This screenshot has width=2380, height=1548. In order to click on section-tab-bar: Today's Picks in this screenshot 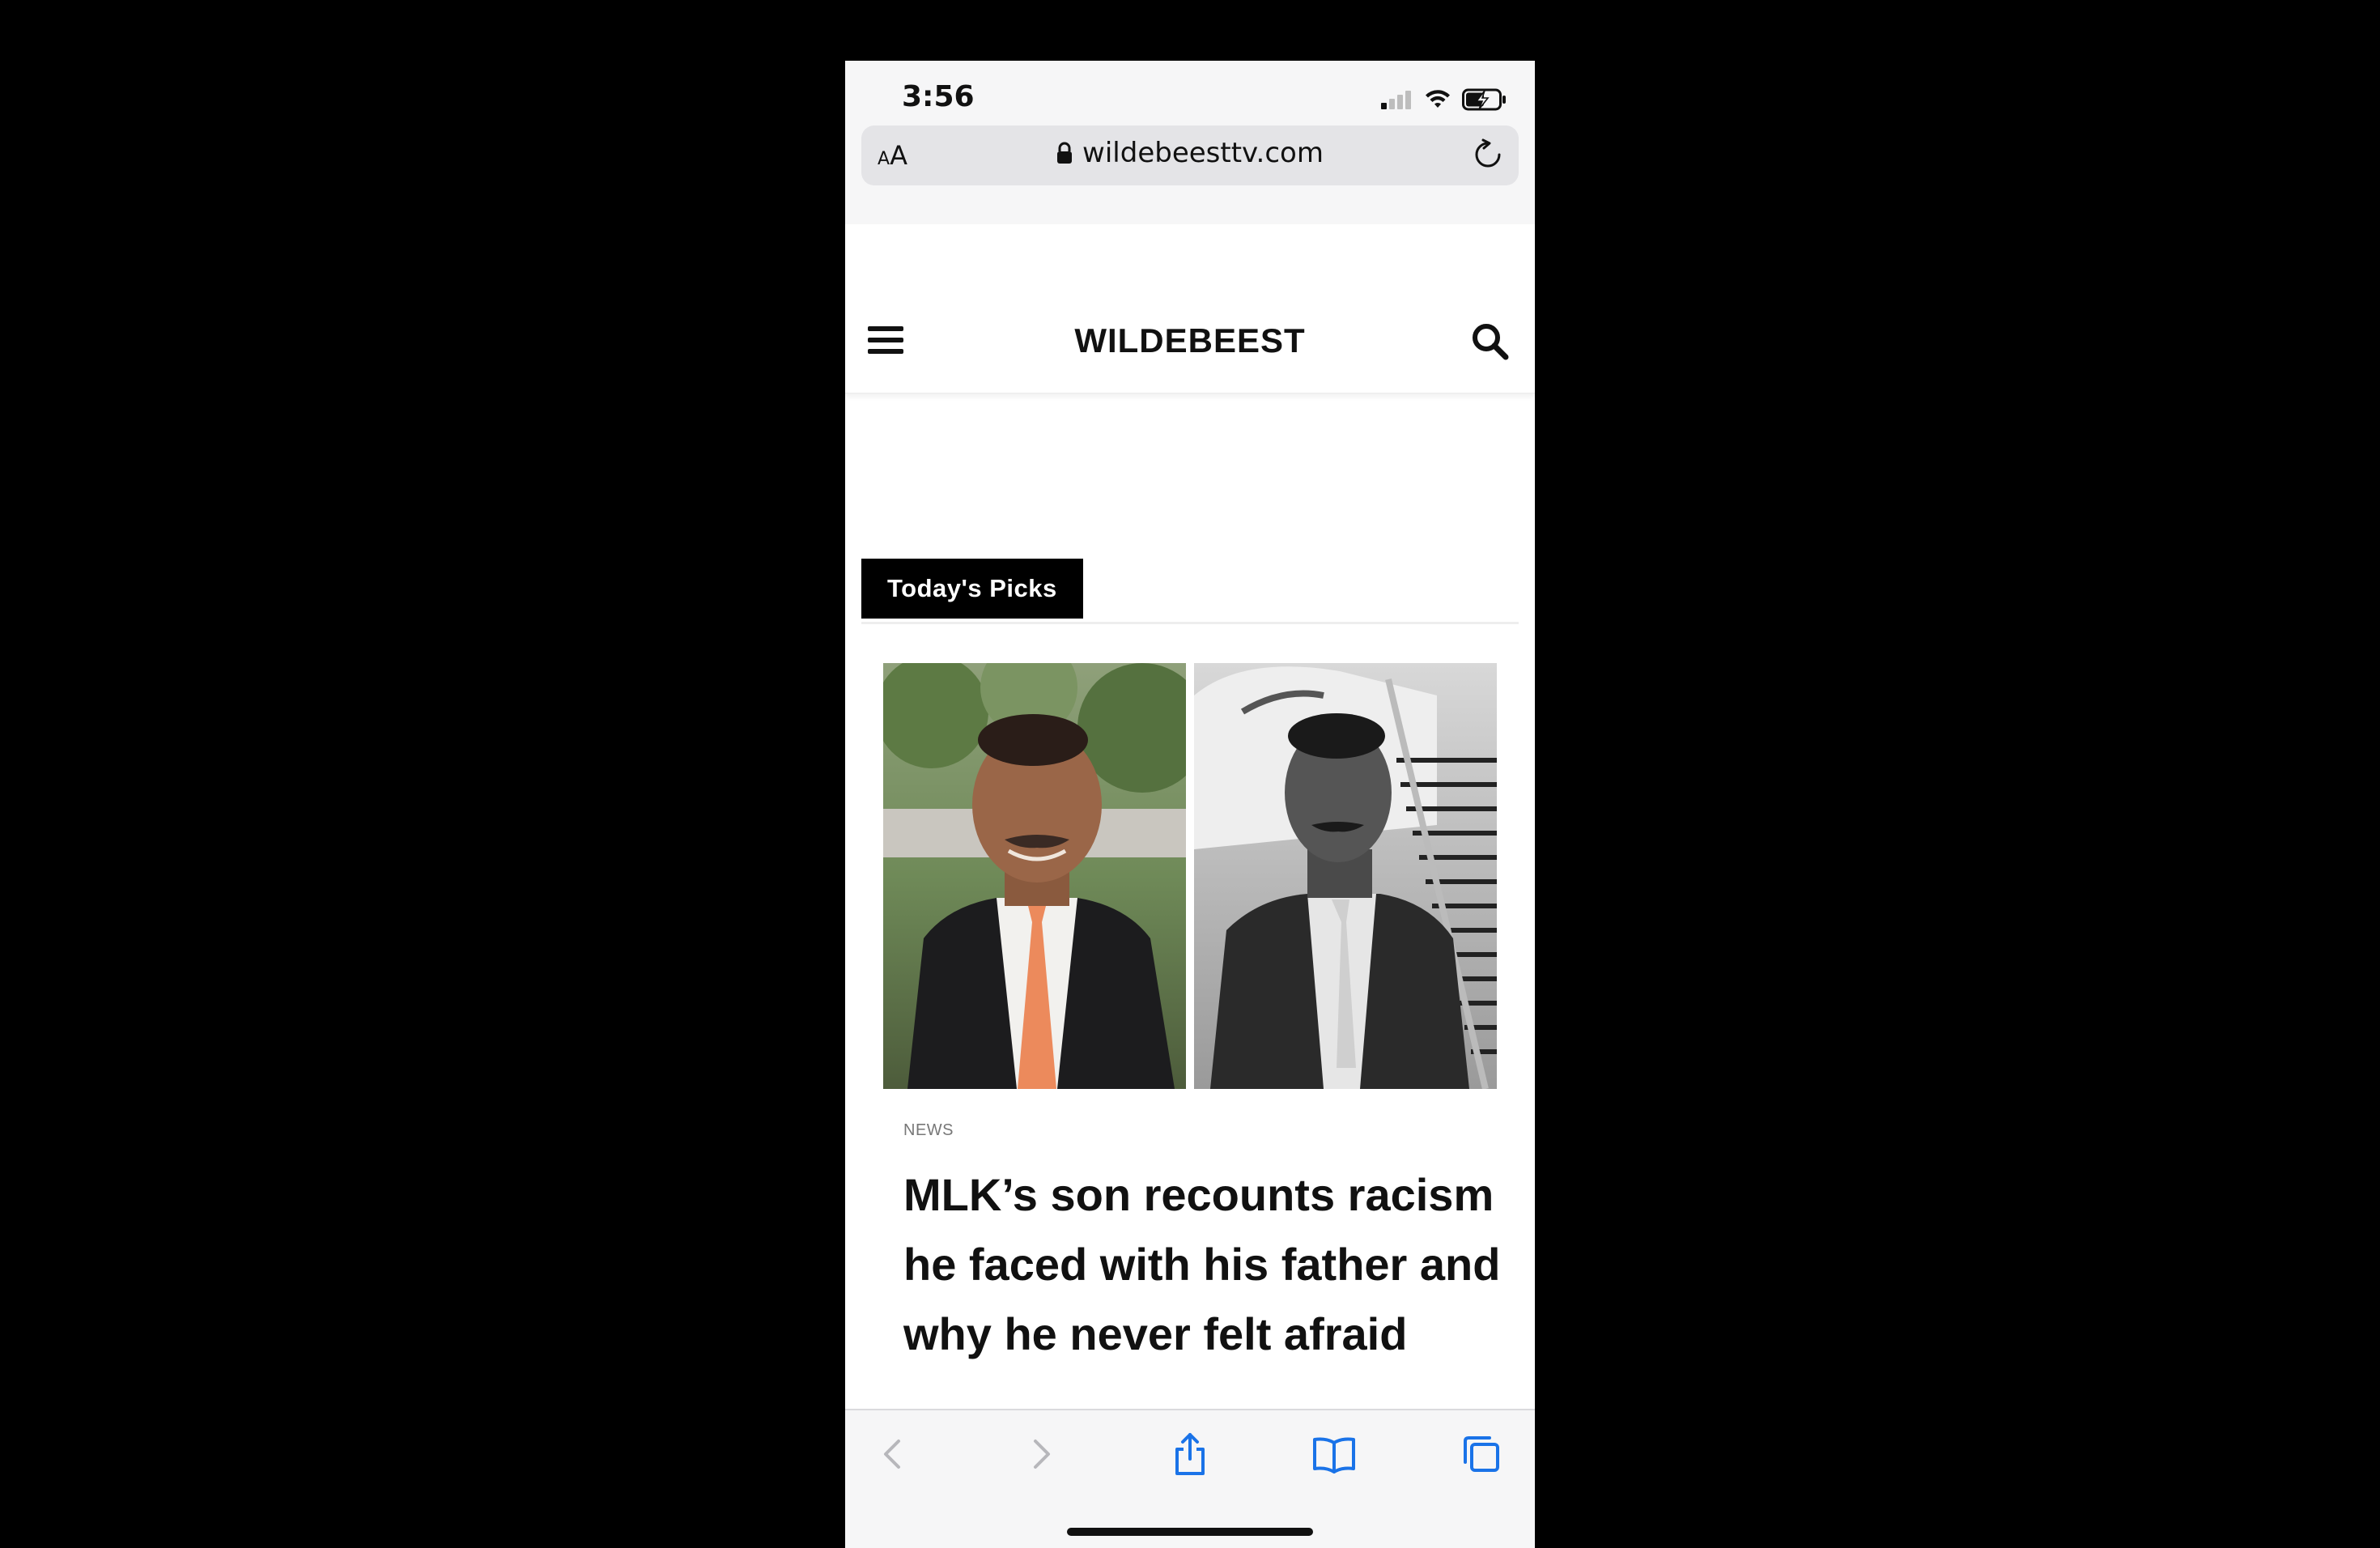, I will do `click(1190, 591)`.